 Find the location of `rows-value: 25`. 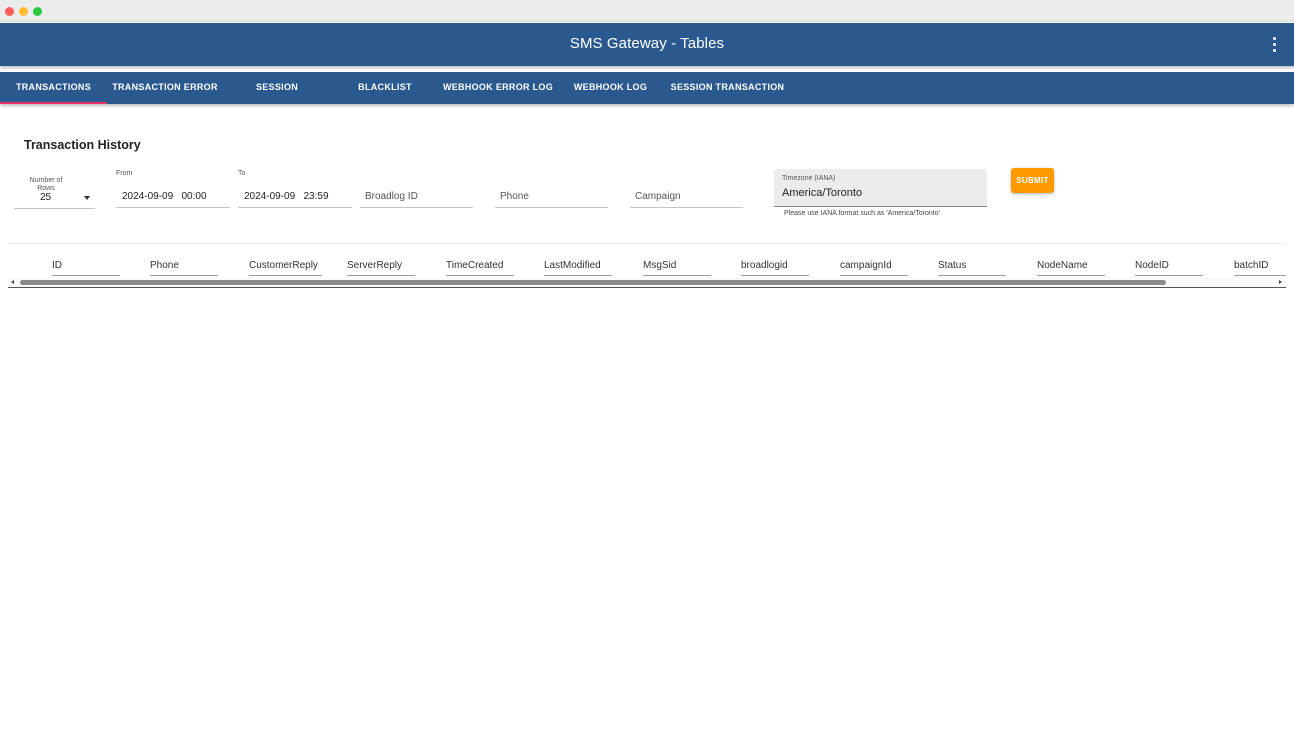

rows-value: 25 is located at coordinates (46, 197).